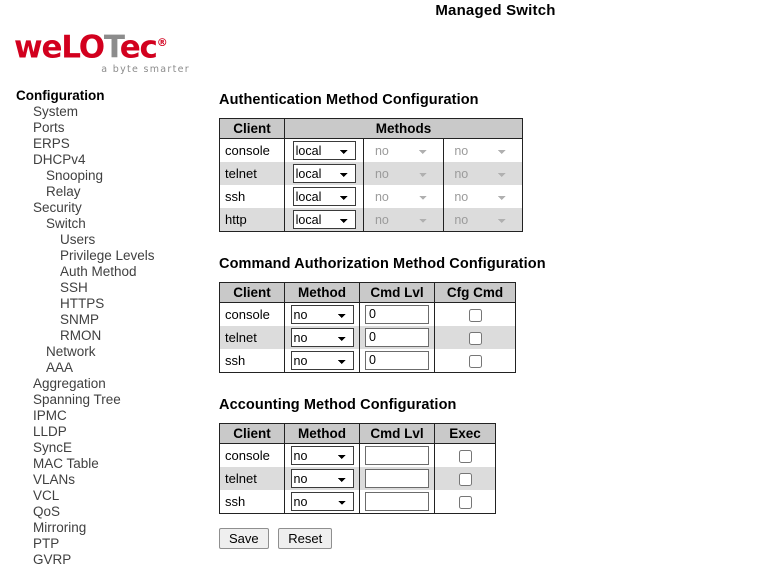  What do you see at coordinates (102, 384) in the screenshot?
I see `sidebar-item-aggregation: Aggregation` at bounding box center [102, 384].